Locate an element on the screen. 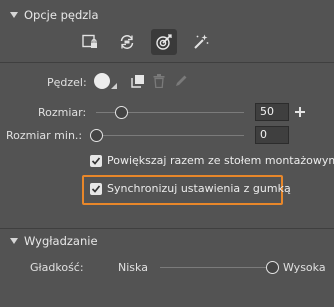 The width and height of the screenshot is (334, 307). size-input: 50 is located at coordinates (272, 112).